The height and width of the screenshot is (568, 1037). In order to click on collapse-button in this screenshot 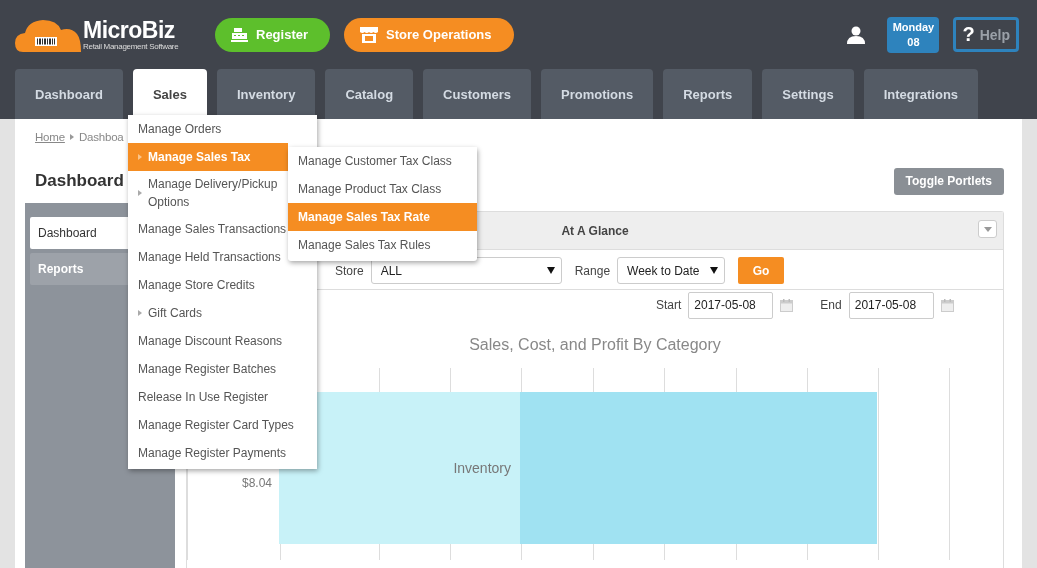, I will do `click(987, 229)`.